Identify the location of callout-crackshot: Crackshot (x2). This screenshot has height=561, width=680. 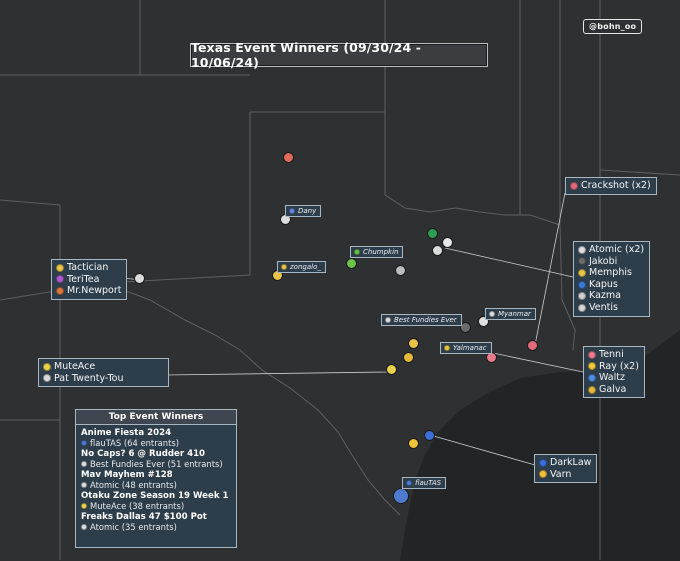
(611, 186).